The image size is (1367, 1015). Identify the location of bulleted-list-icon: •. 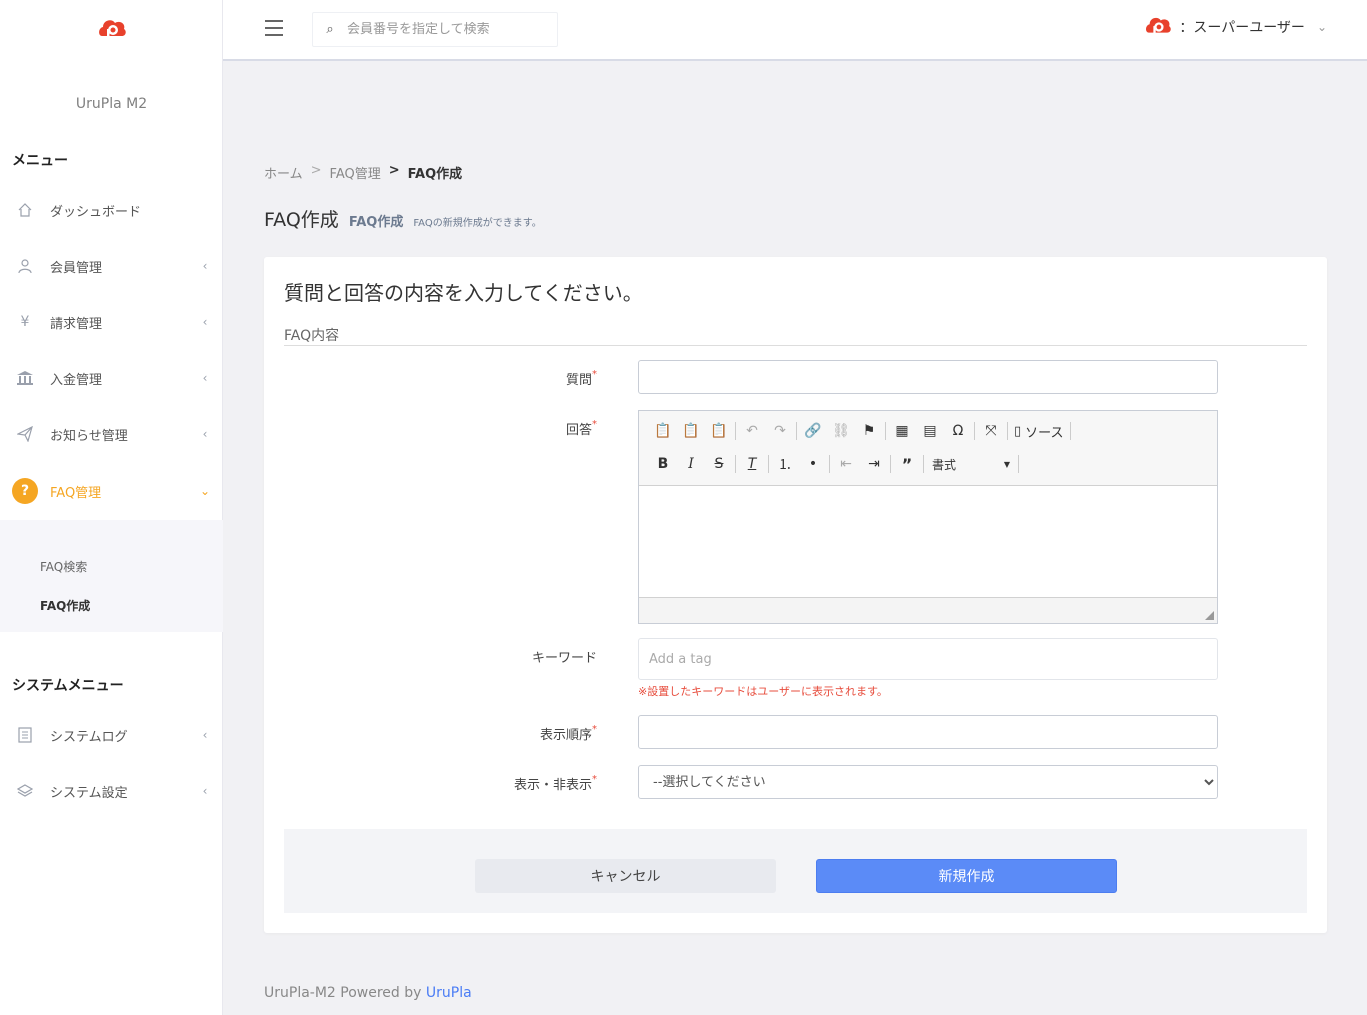
(813, 464).